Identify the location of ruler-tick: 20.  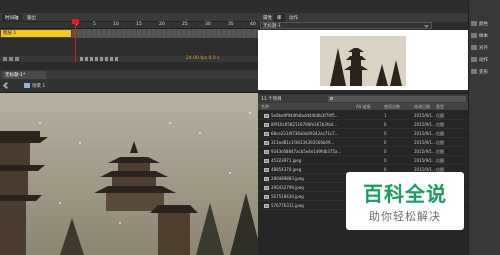
(162, 24).